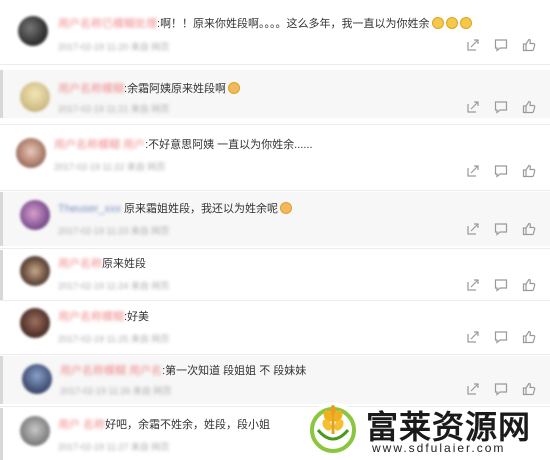 Image resolution: width=550 pixels, height=460 pixels. What do you see at coordinates (177, 89) in the screenshot?
I see `comment-text: 余霜阿姨原来姓段啊` at bounding box center [177, 89].